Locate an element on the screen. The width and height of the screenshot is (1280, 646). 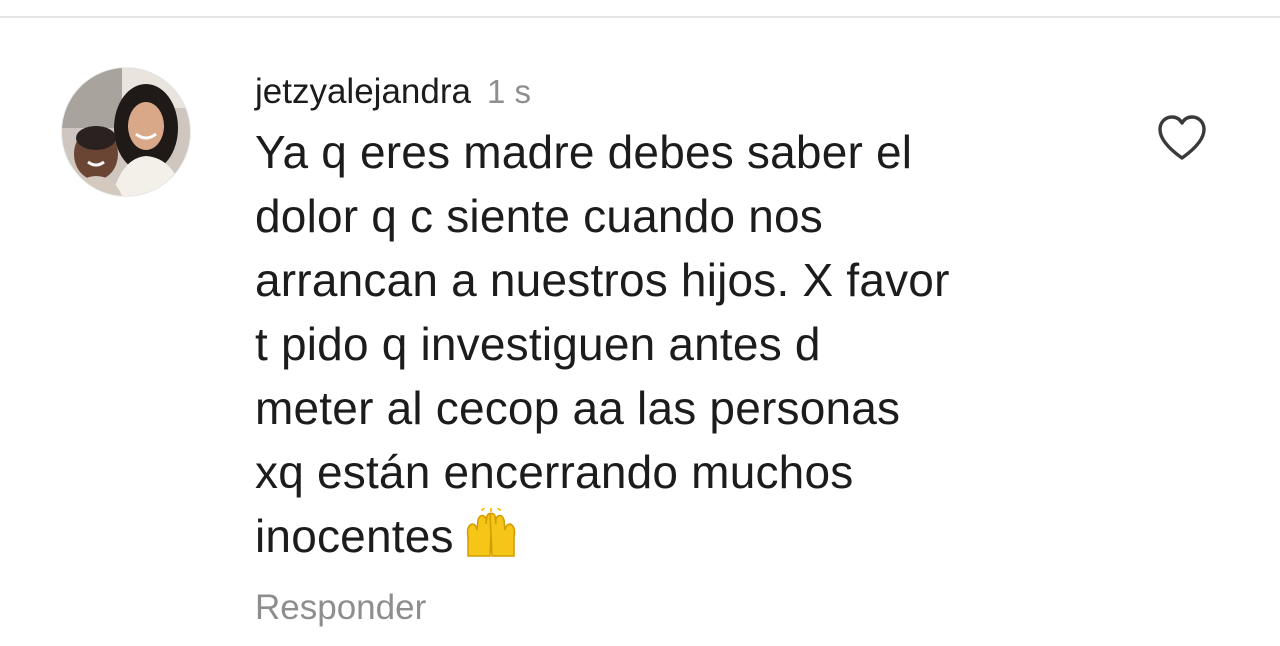
top-divider is located at coordinates (640, 17).